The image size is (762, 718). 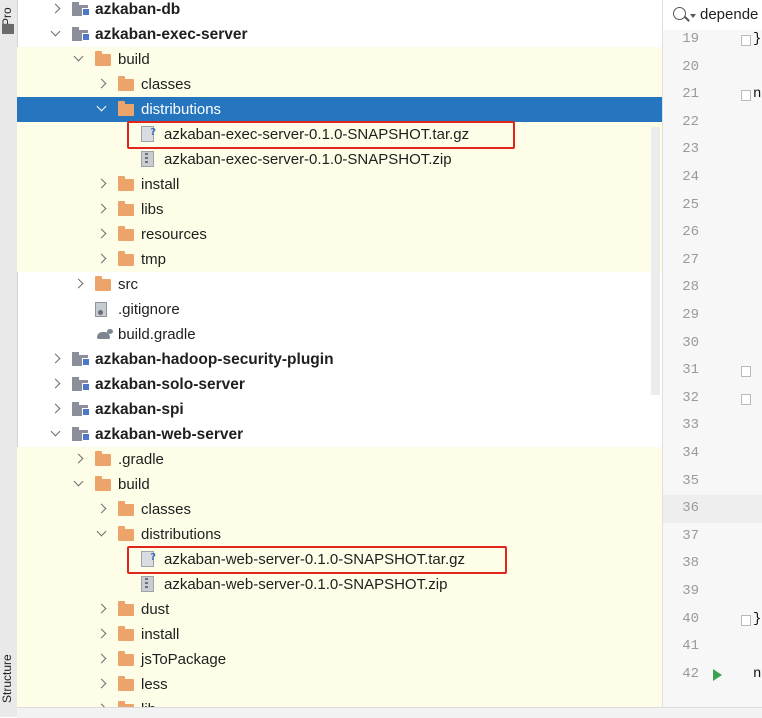 What do you see at coordinates (712, 454) in the screenshot?
I see `editor-line: 34` at bounding box center [712, 454].